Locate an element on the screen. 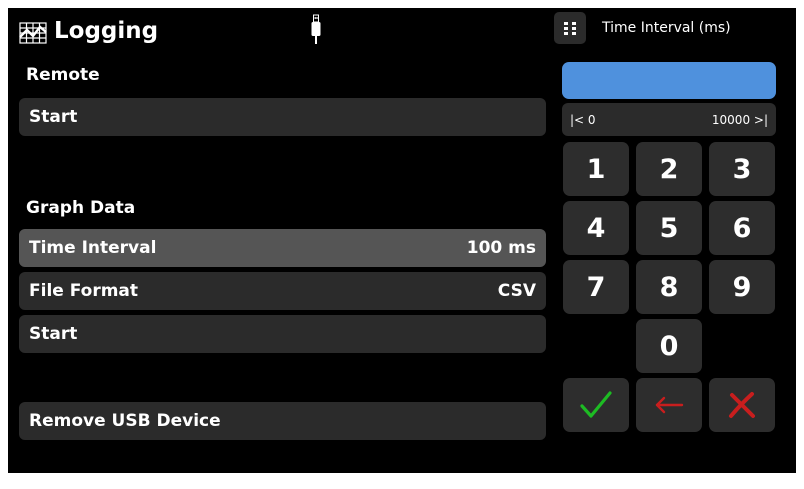 This screenshot has width=804, height=489. graph-grid-icon is located at coordinates (33, 33).